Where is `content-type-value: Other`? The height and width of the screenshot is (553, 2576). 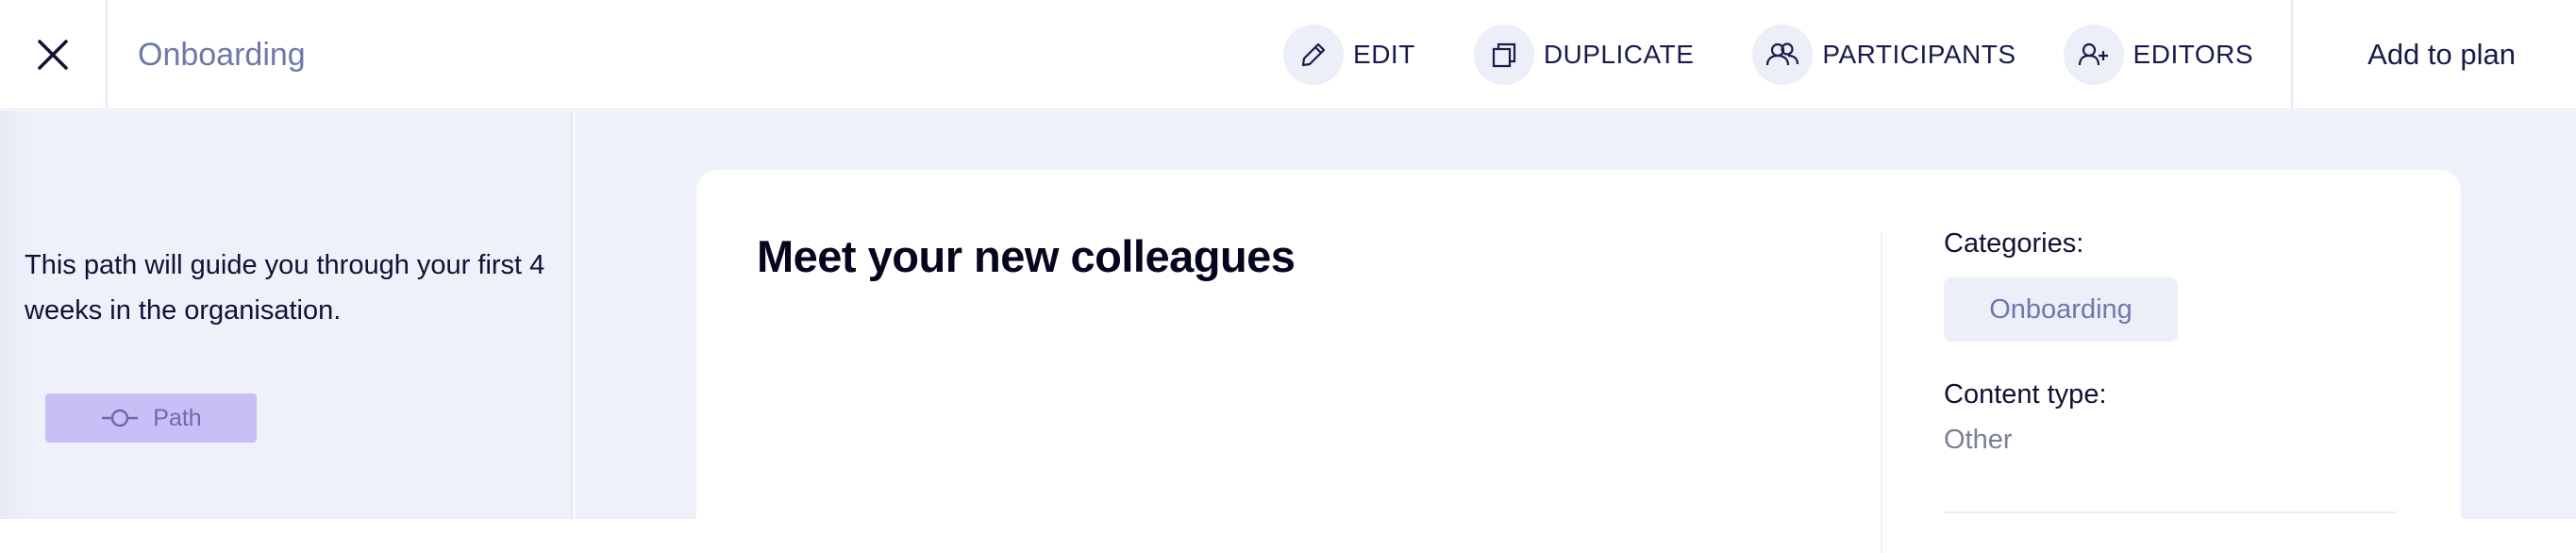
content-type-value: Other is located at coordinates (1978, 440).